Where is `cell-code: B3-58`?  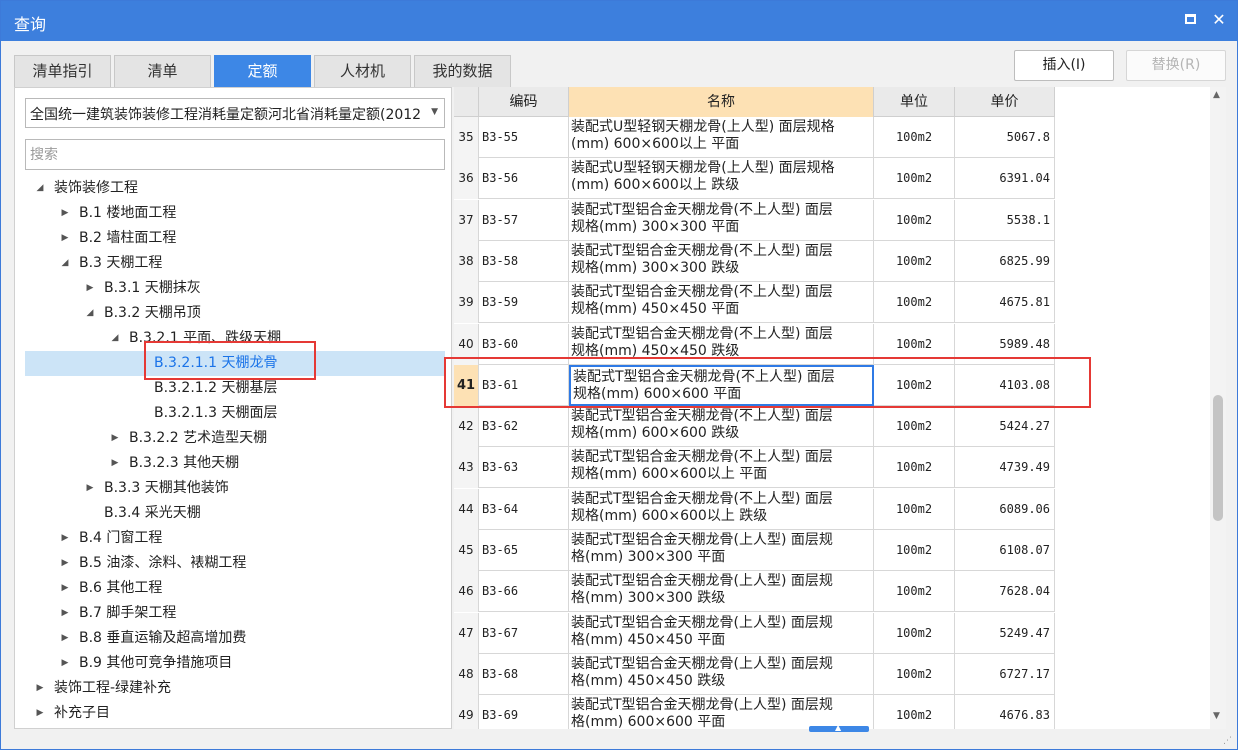 cell-code: B3-58 is located at coordinates (524, 261).